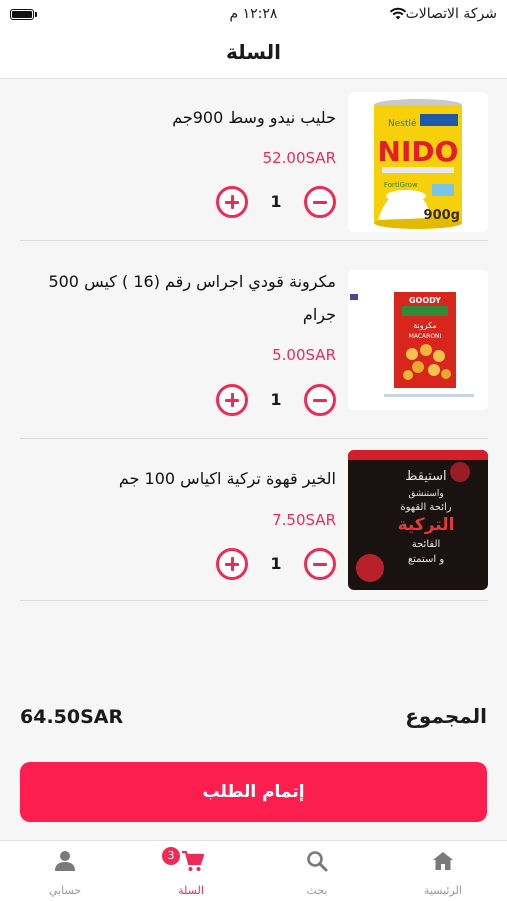 The width and height of the screenshot is (507, 901). Describe the element at coordinates (426, 544) in the screenshot. I see `svg-text: الفائحة` at that location.